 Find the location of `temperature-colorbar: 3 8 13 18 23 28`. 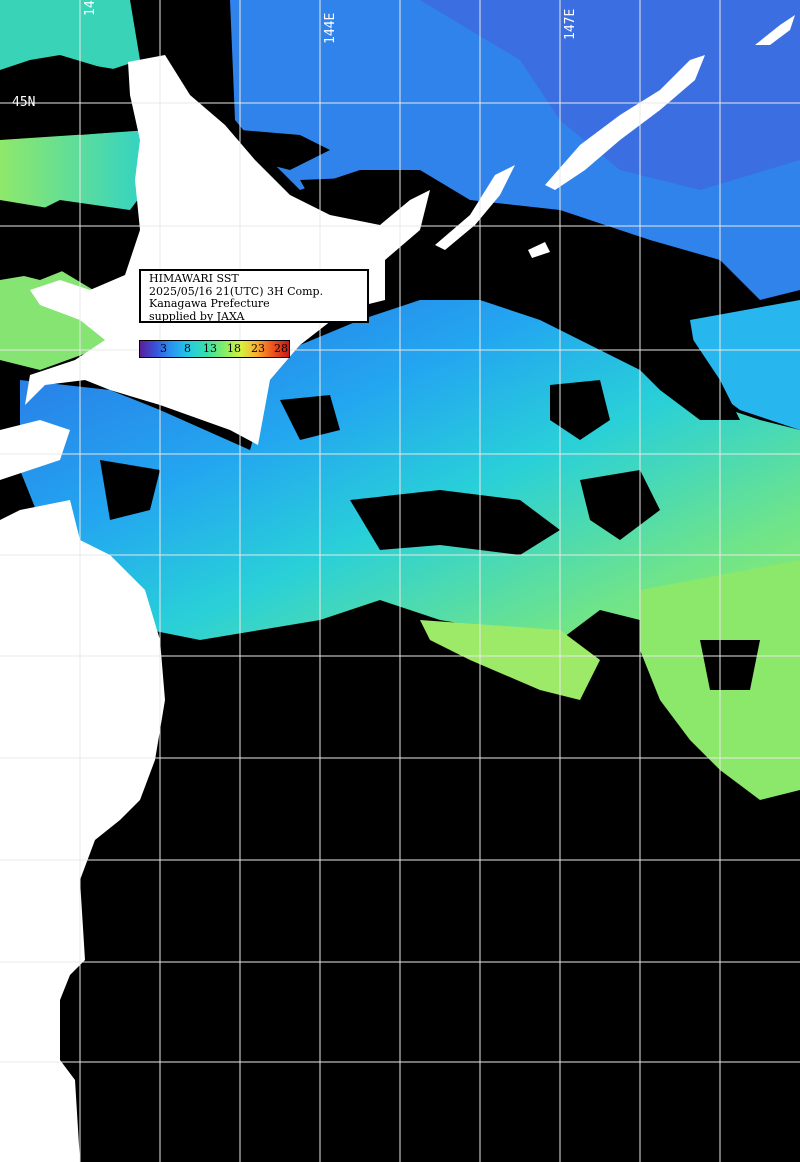

temperature-colorbar: 3 8 13 18 23 28 is located at coordinates (214, 349).